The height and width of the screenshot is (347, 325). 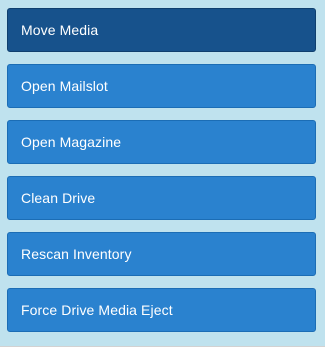 I want to click on move-media-button: Move Media, so click(x=161, y=30).